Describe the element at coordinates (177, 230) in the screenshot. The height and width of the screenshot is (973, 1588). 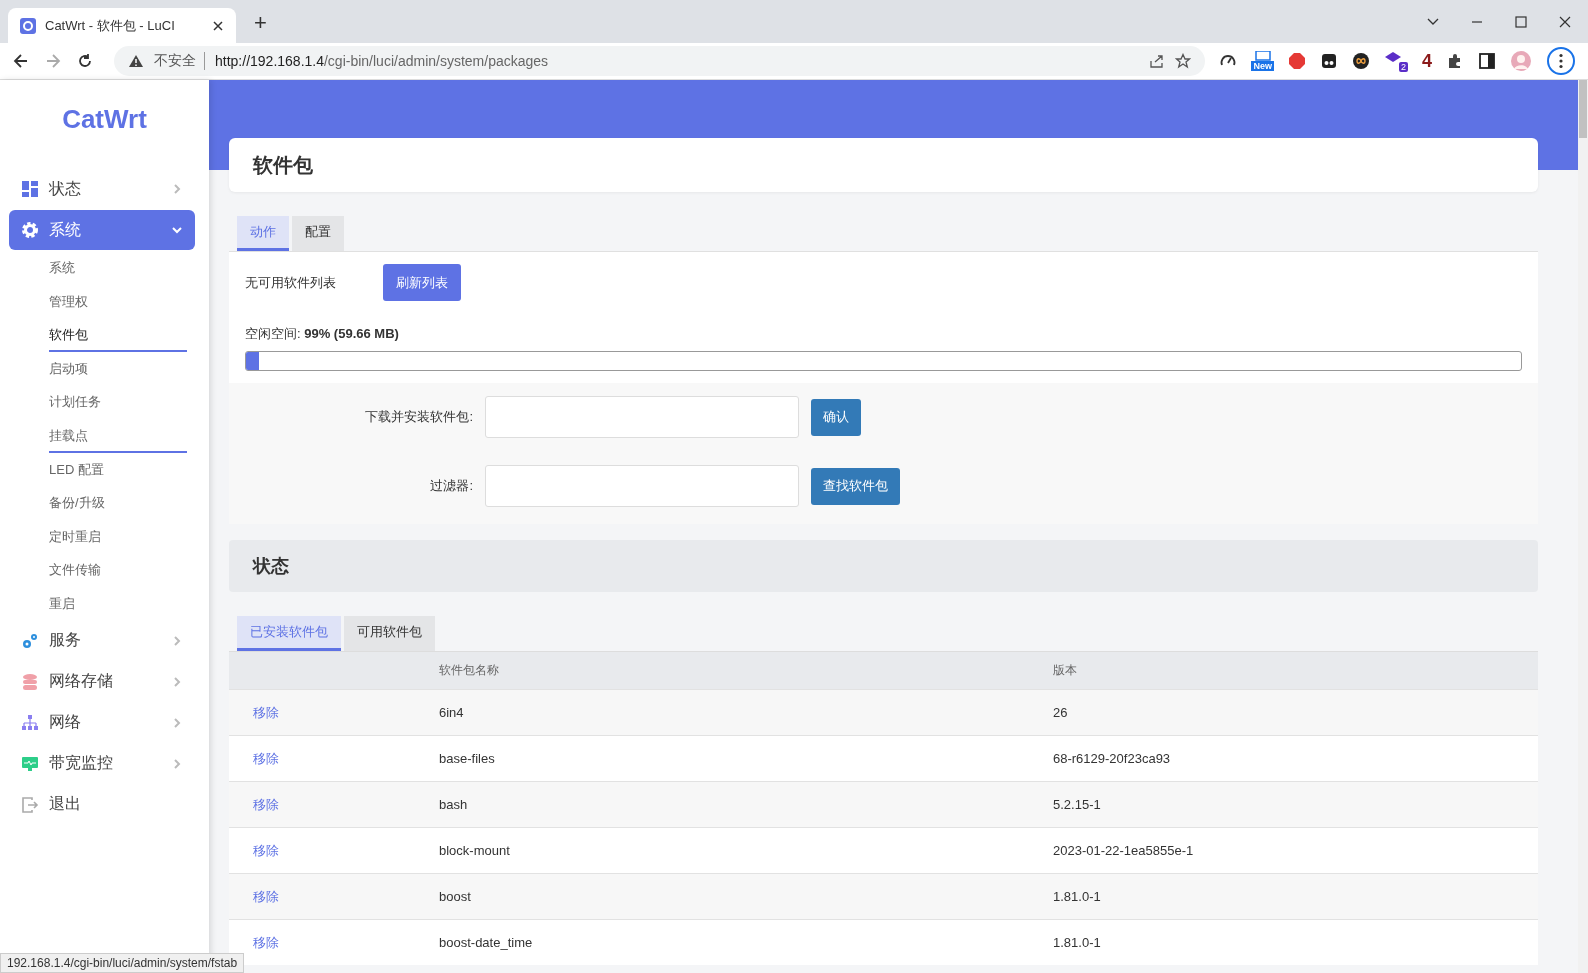
I see `chevron-down-icon` at that location.